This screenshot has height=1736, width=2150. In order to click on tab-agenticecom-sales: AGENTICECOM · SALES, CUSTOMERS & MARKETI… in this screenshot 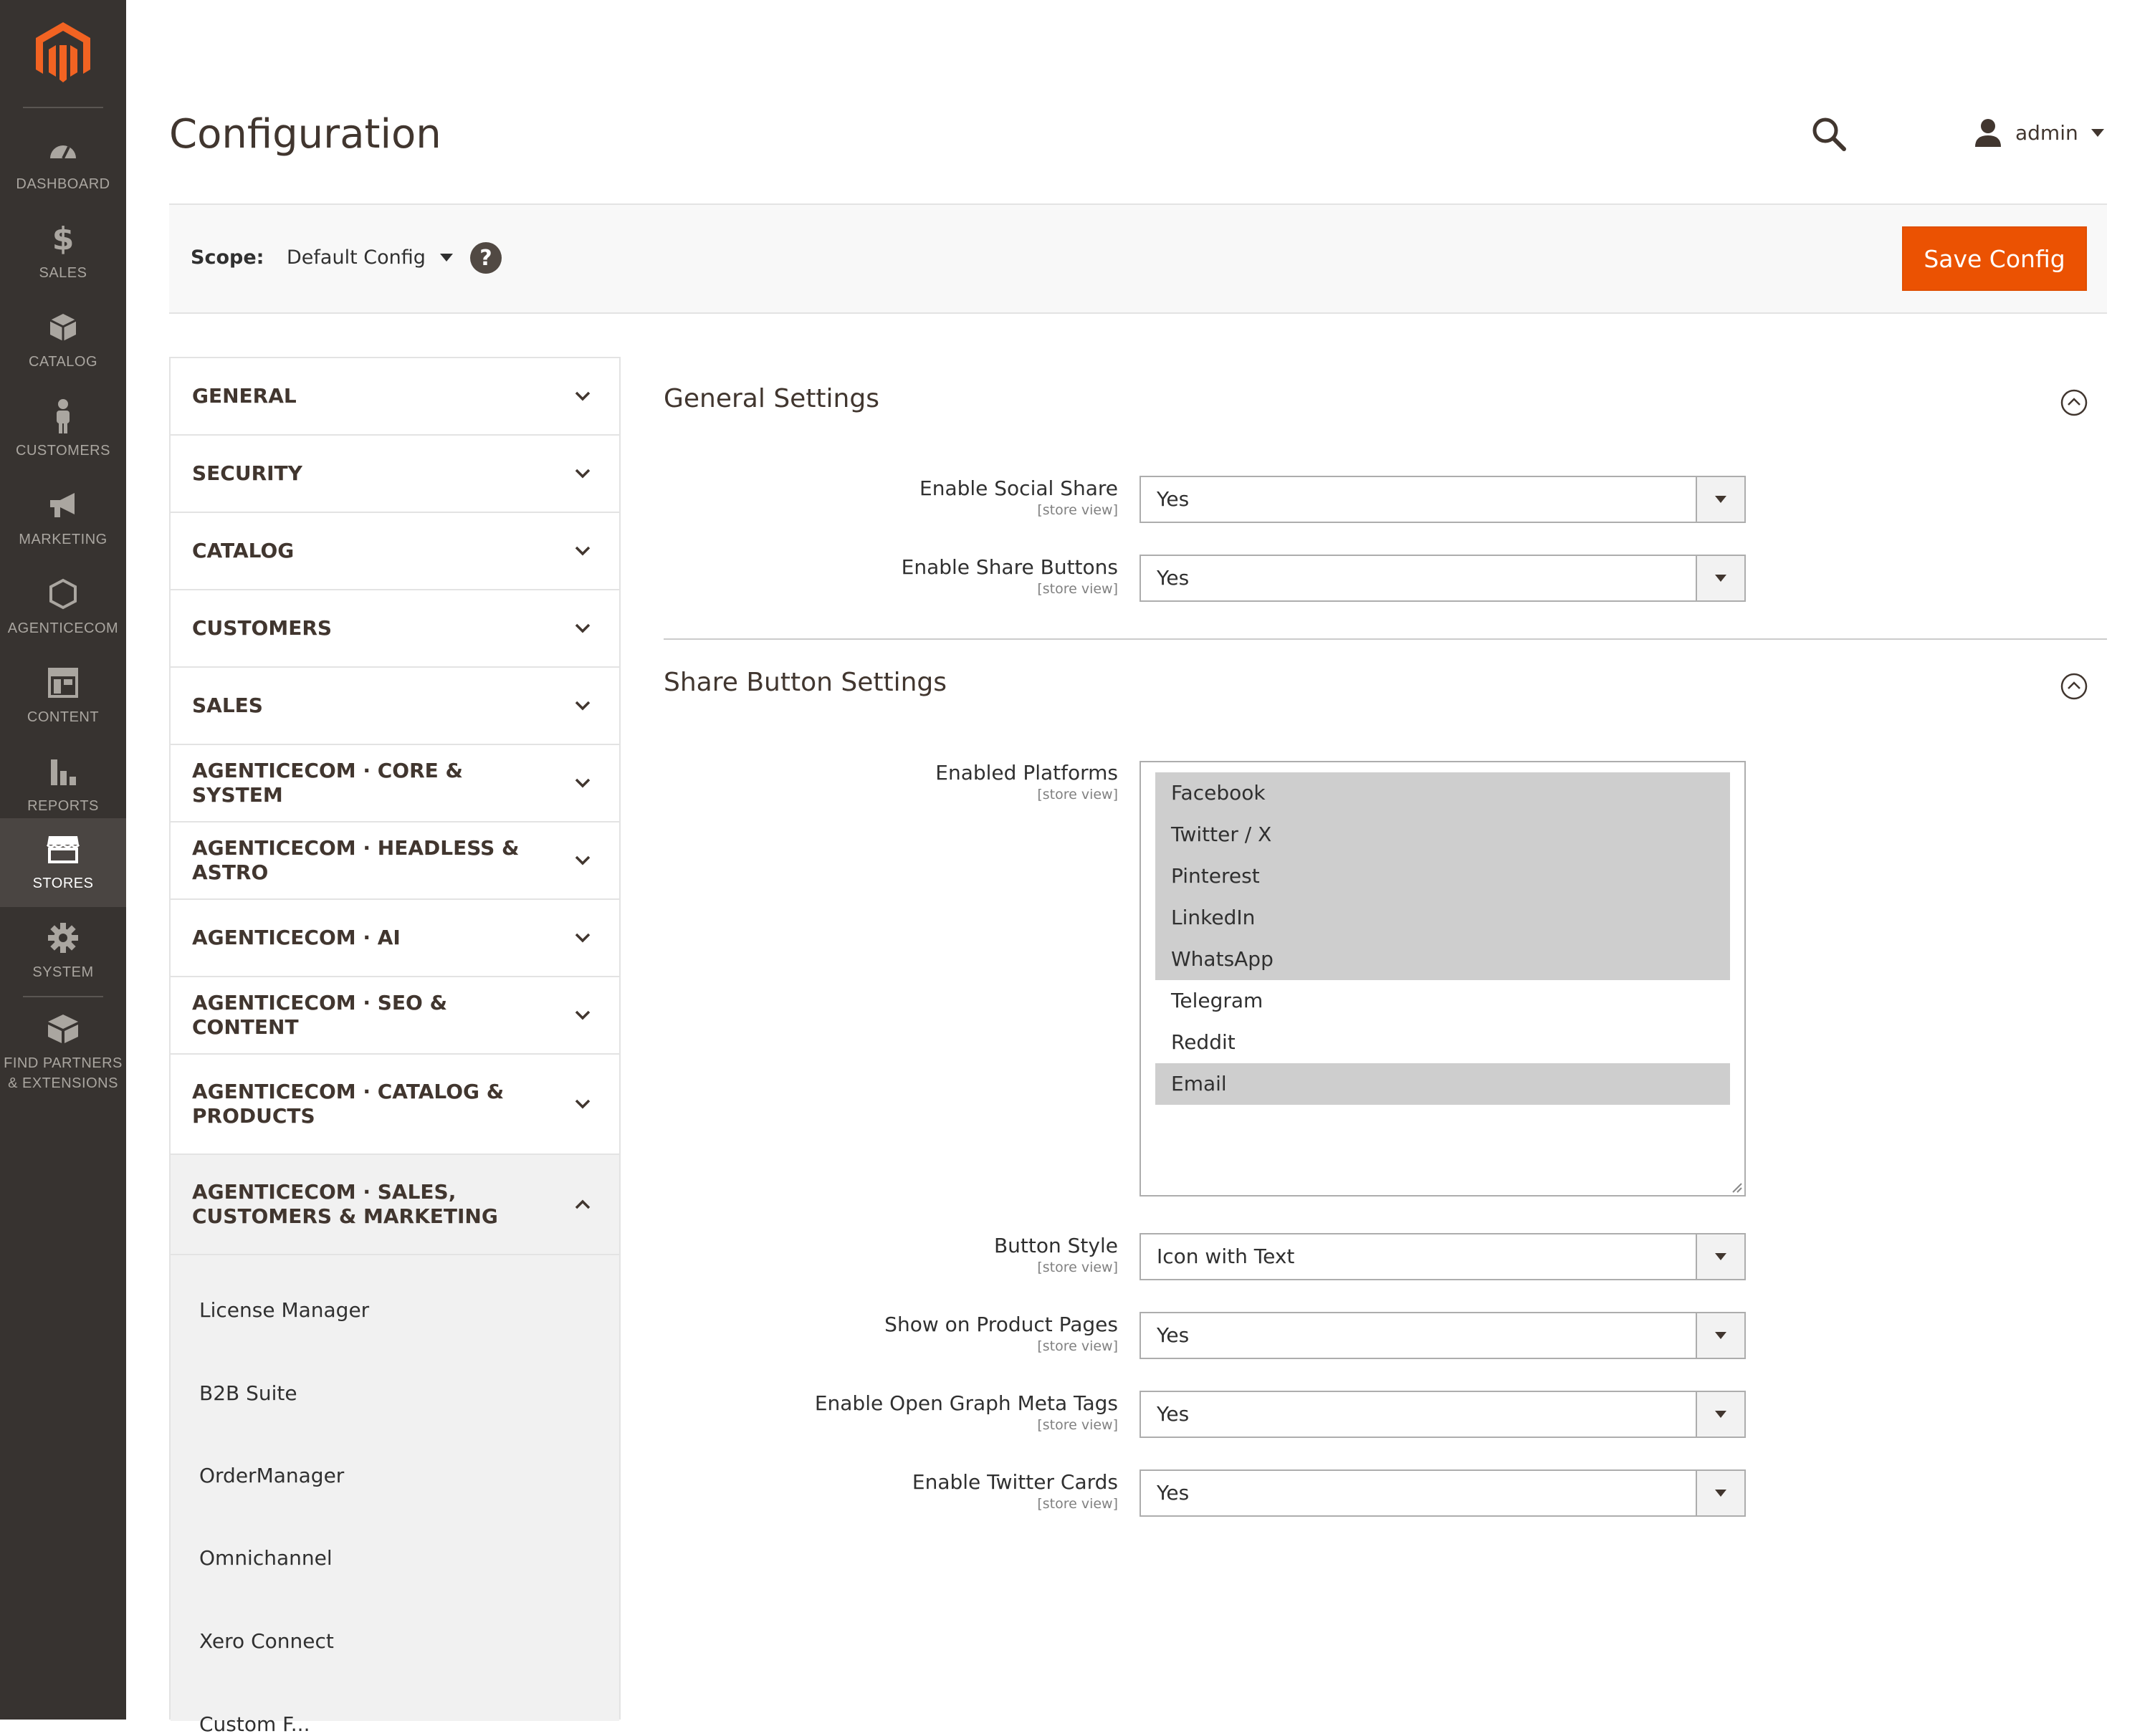, I will do `click(395, 1205)`.